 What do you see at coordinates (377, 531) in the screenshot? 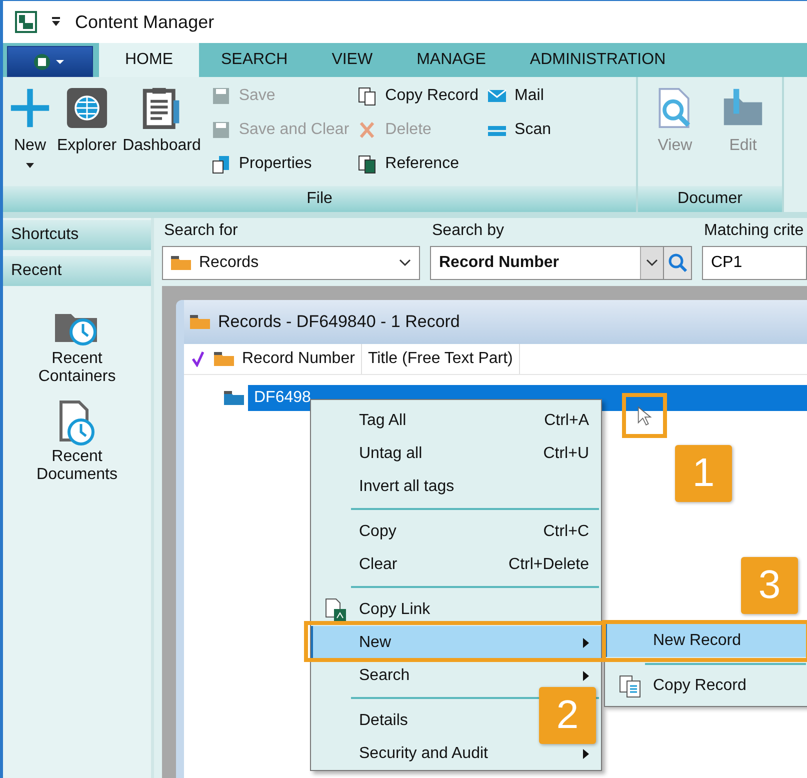
I see `menu-item: Copy` at bounding box center [377, 531].